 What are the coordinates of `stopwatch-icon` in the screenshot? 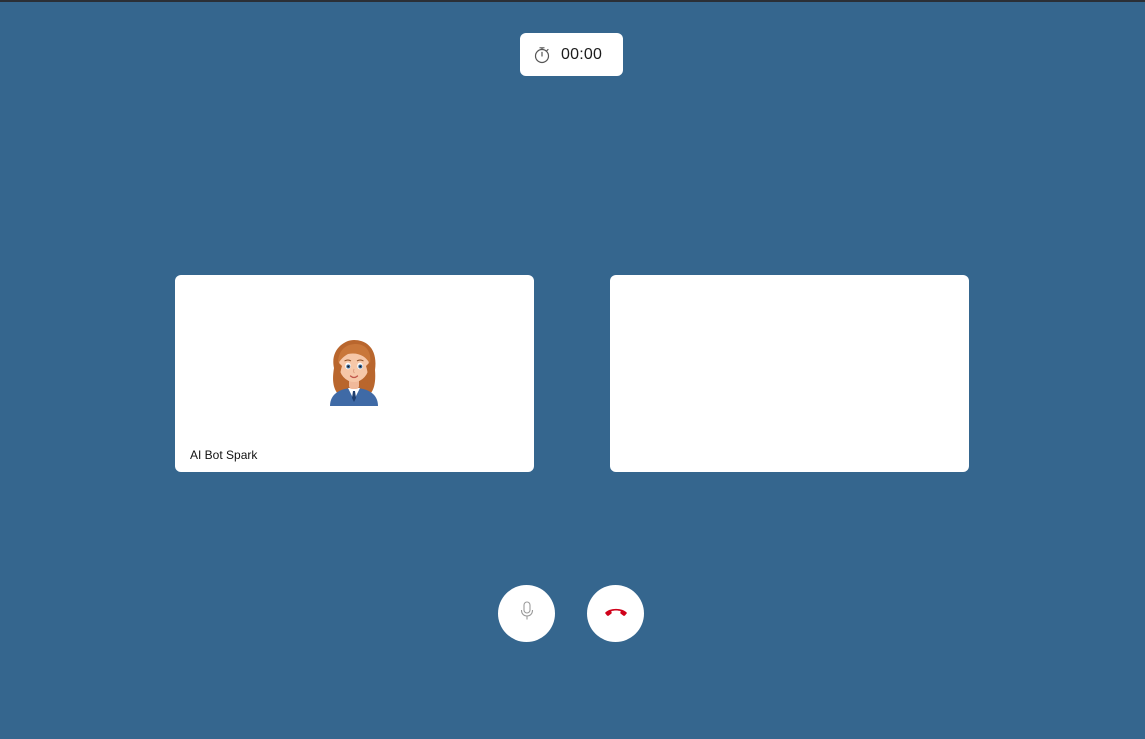 It's located at (542, 55).